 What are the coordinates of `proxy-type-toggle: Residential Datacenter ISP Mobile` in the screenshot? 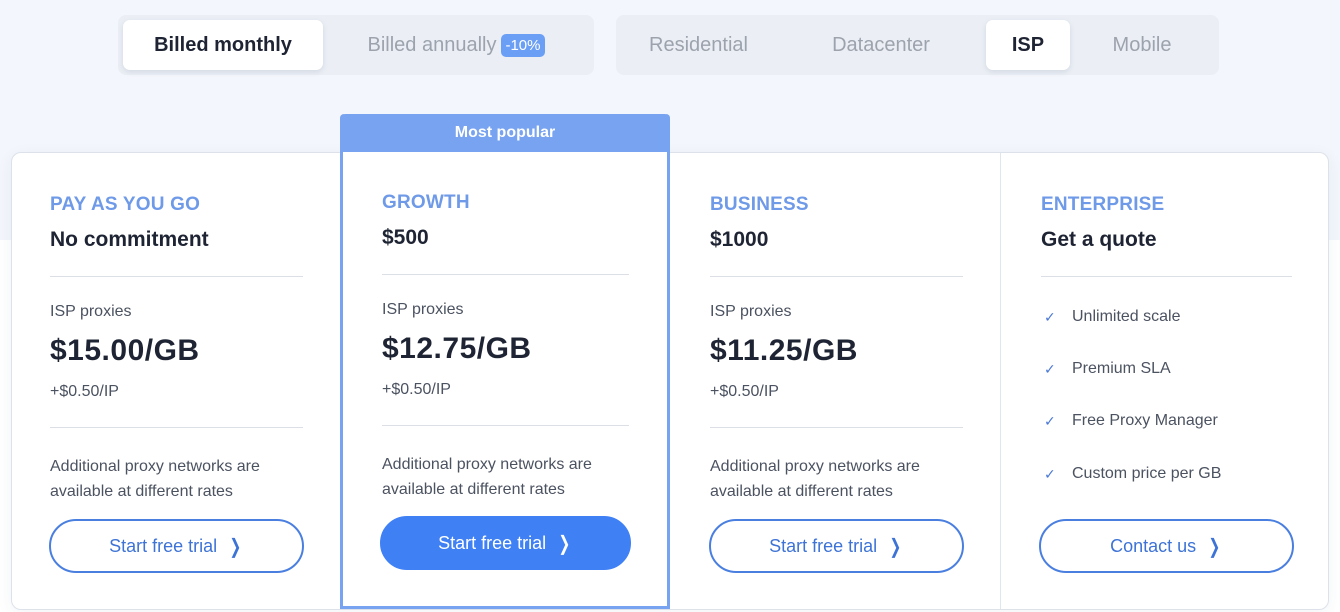 It's located at (917, 45).